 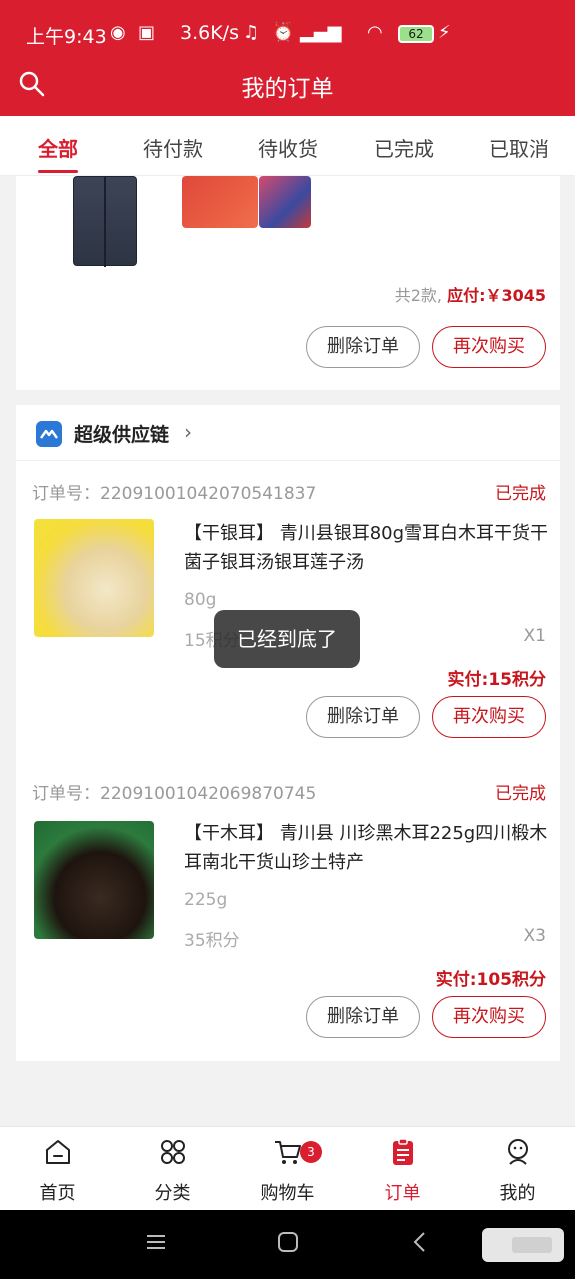 I want to click on tab-pending-payment: 待付款, so click(x=173, y=147).